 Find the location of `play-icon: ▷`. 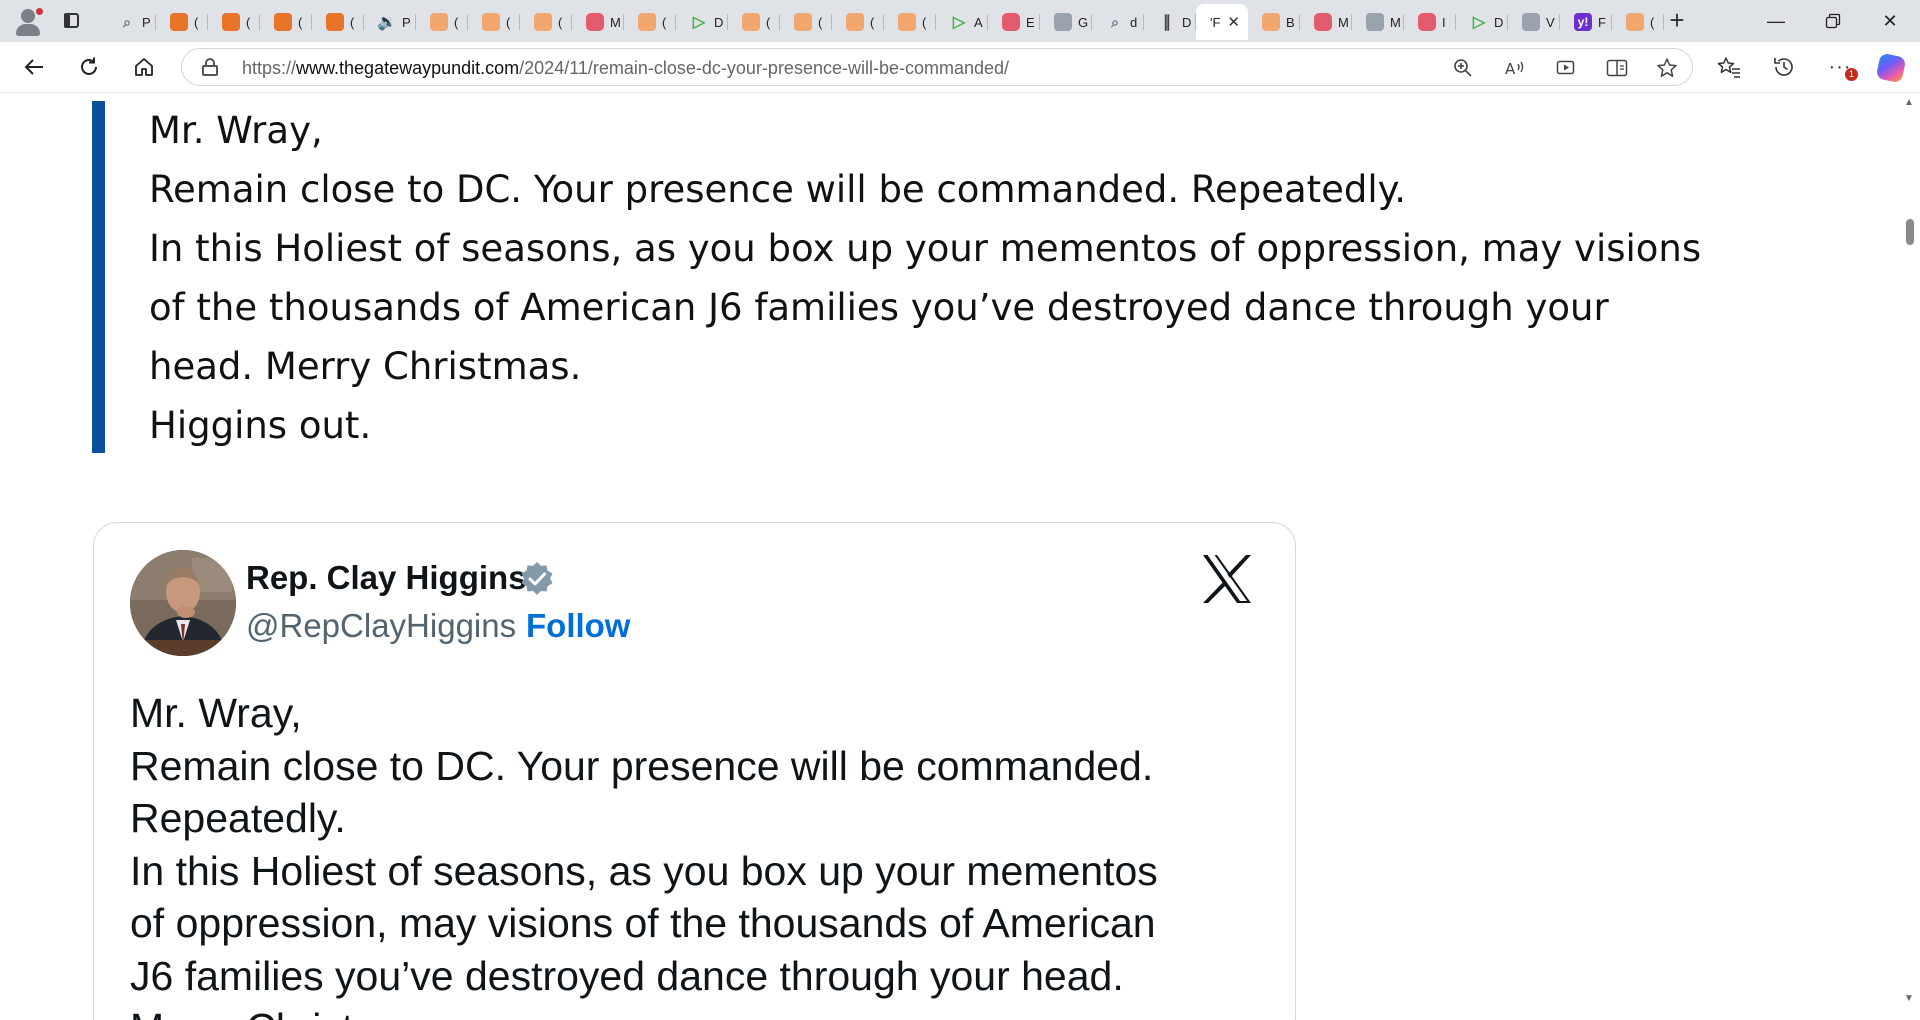

play-icon: ▷ is located at coordinates (699, 22).